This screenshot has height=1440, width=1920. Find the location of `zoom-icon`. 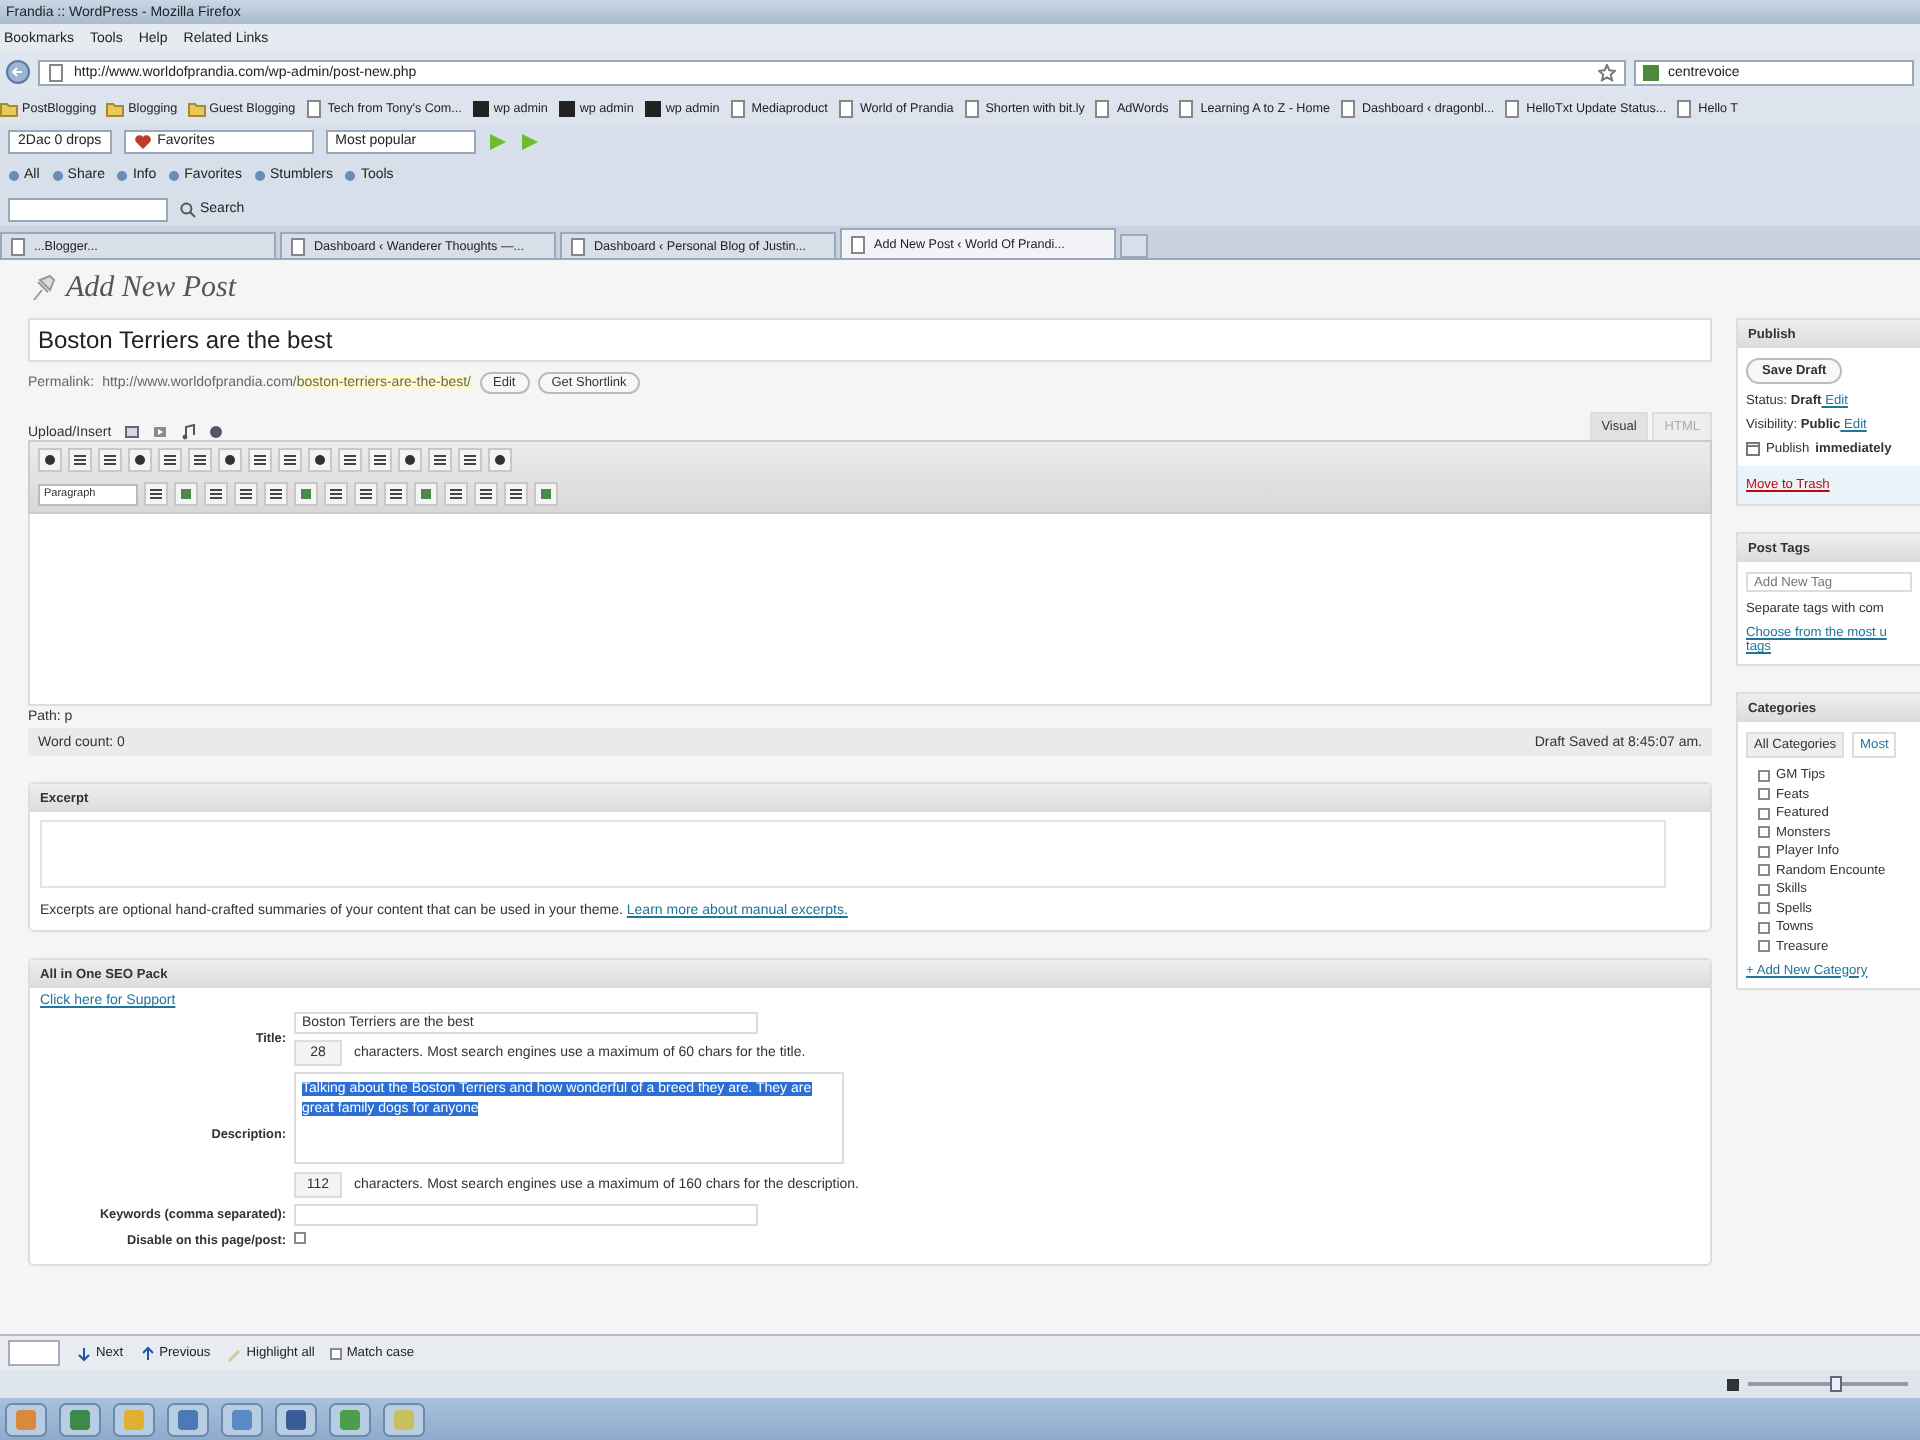

zoom-icon is located at coordinates (1733, 1384).